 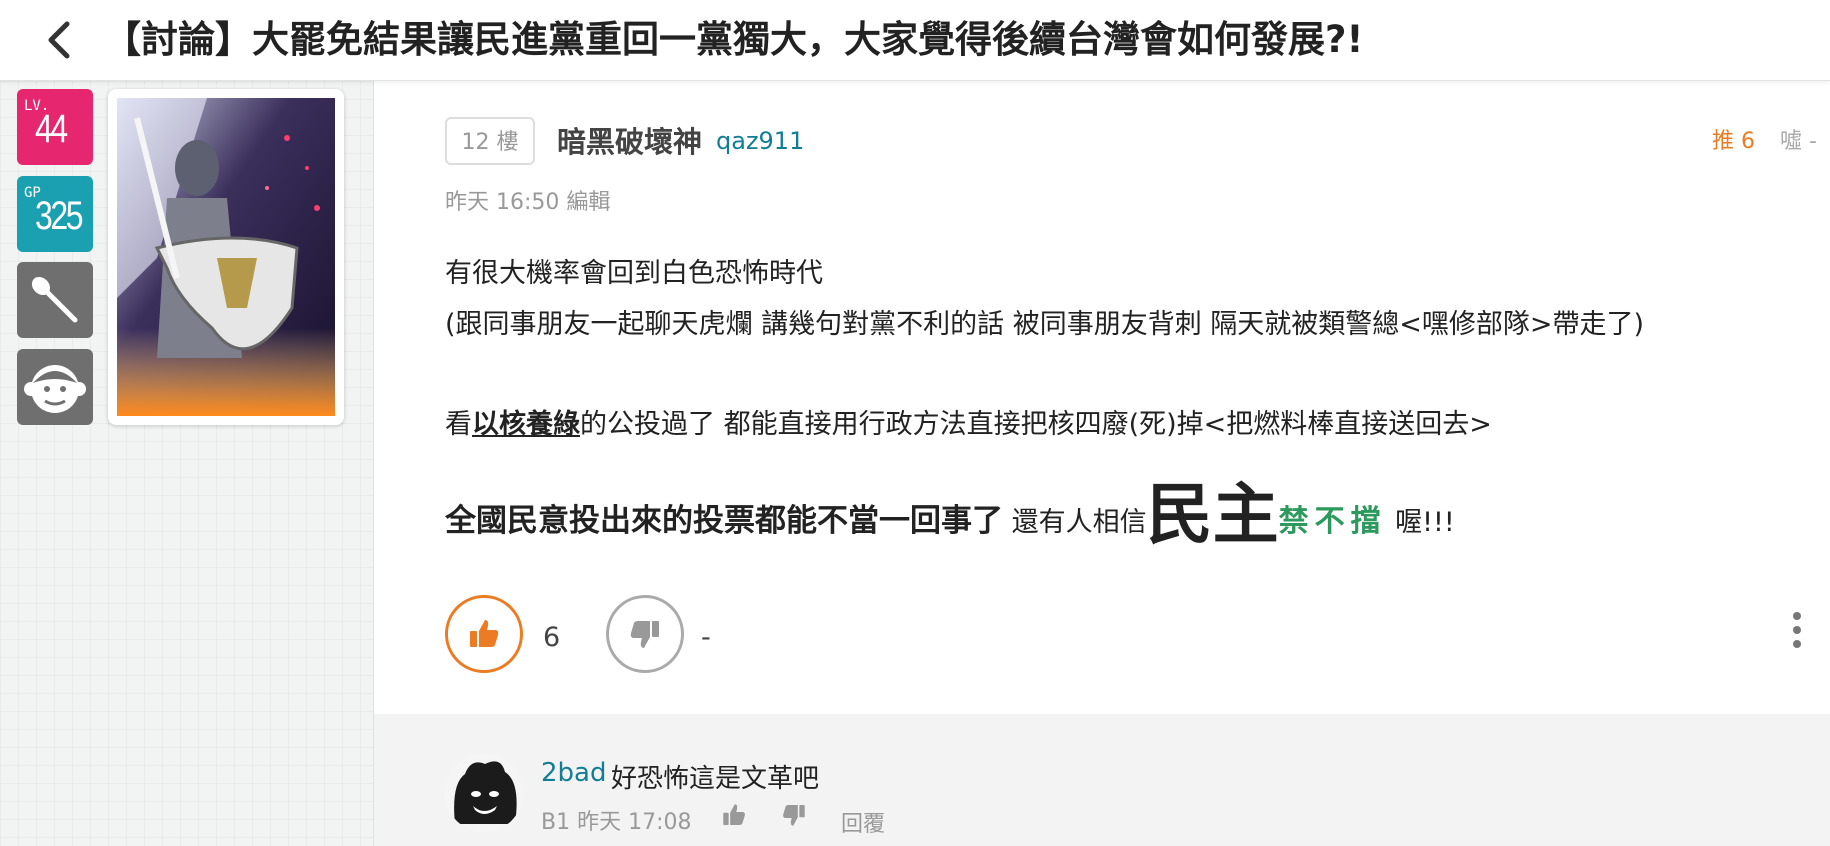 What do you see at coordinates (458, 424) in the screenshot?
I see `content-text: 看` at bounding box center [458, 424].